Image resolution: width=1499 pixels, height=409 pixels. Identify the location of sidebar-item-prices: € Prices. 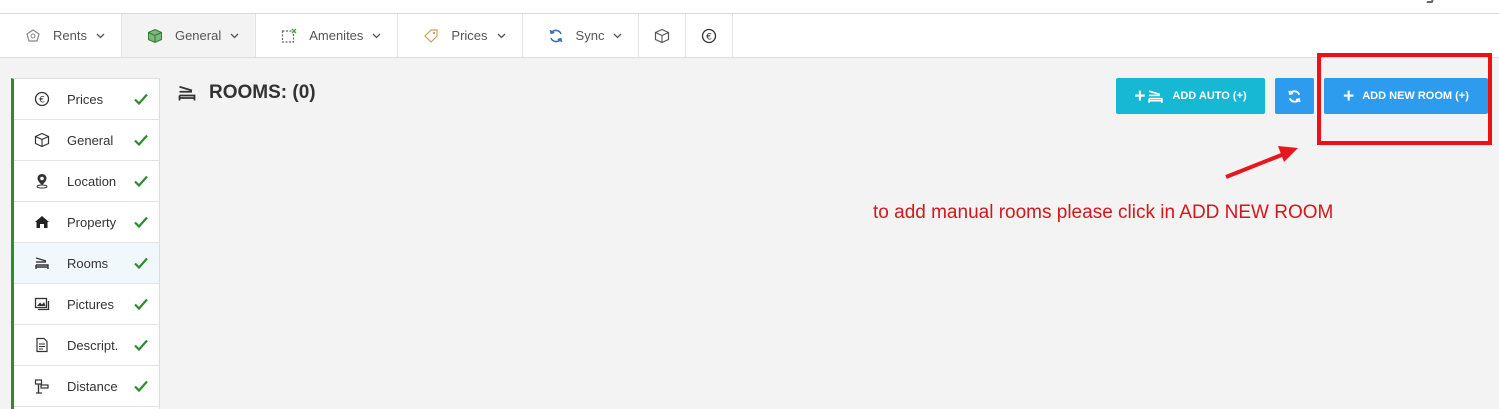
(86, 99).